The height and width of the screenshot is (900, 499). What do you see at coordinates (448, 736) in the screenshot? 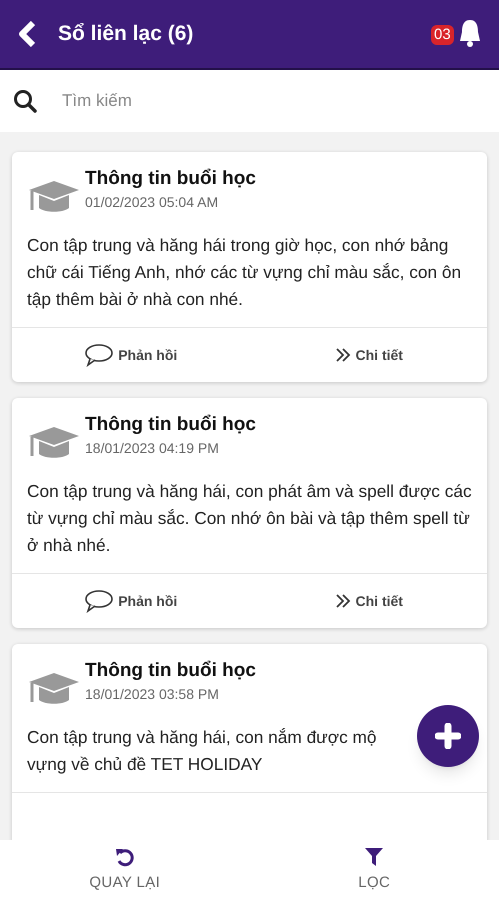
I see `plus-icon` at bounding box center [448, 736].